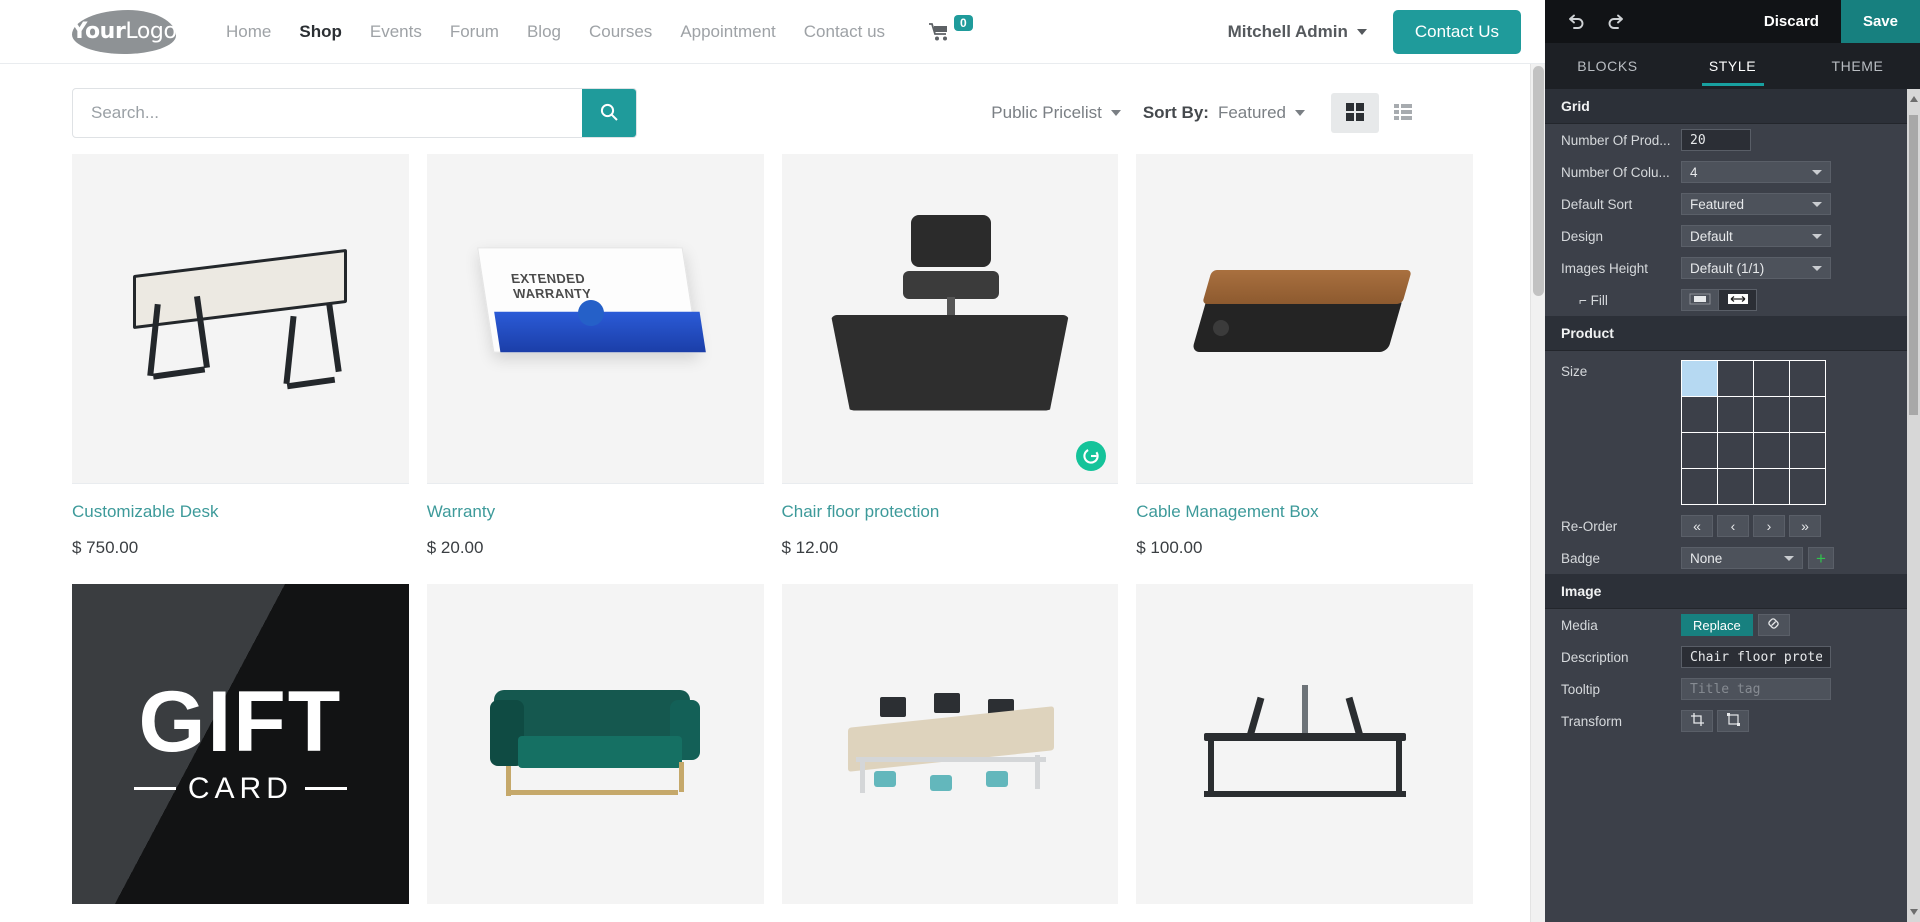 This screenshot has width=1920, height=922. What do you see at coordinates (1791, 21) in the screenshot?
I see `discard-button: Discard` at bounding box center [1791, 21].